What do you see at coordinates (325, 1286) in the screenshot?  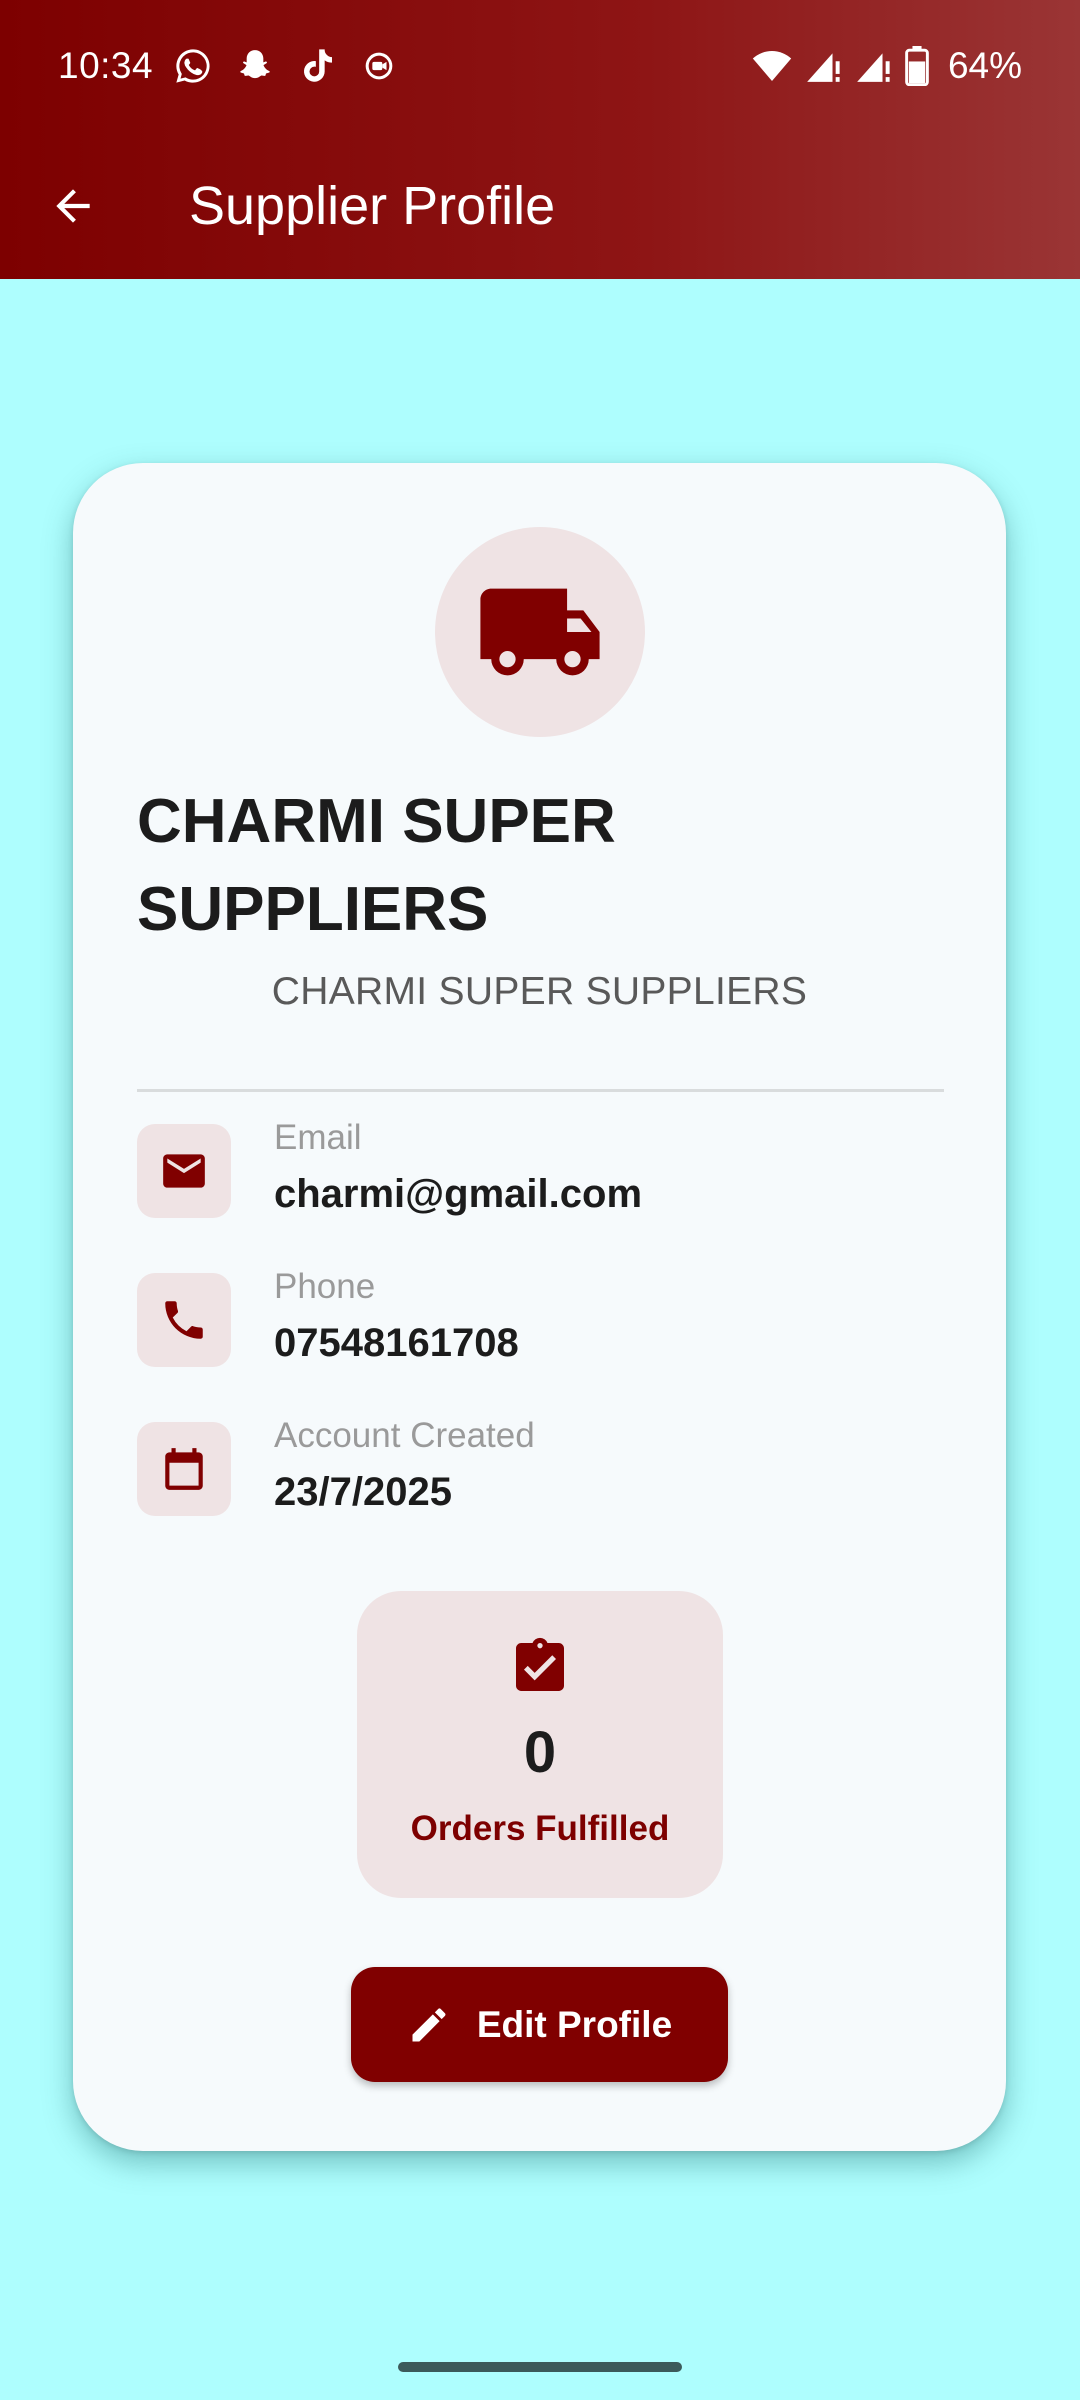 I see `phone-label: Phone` at bounding box center [325, 1286].